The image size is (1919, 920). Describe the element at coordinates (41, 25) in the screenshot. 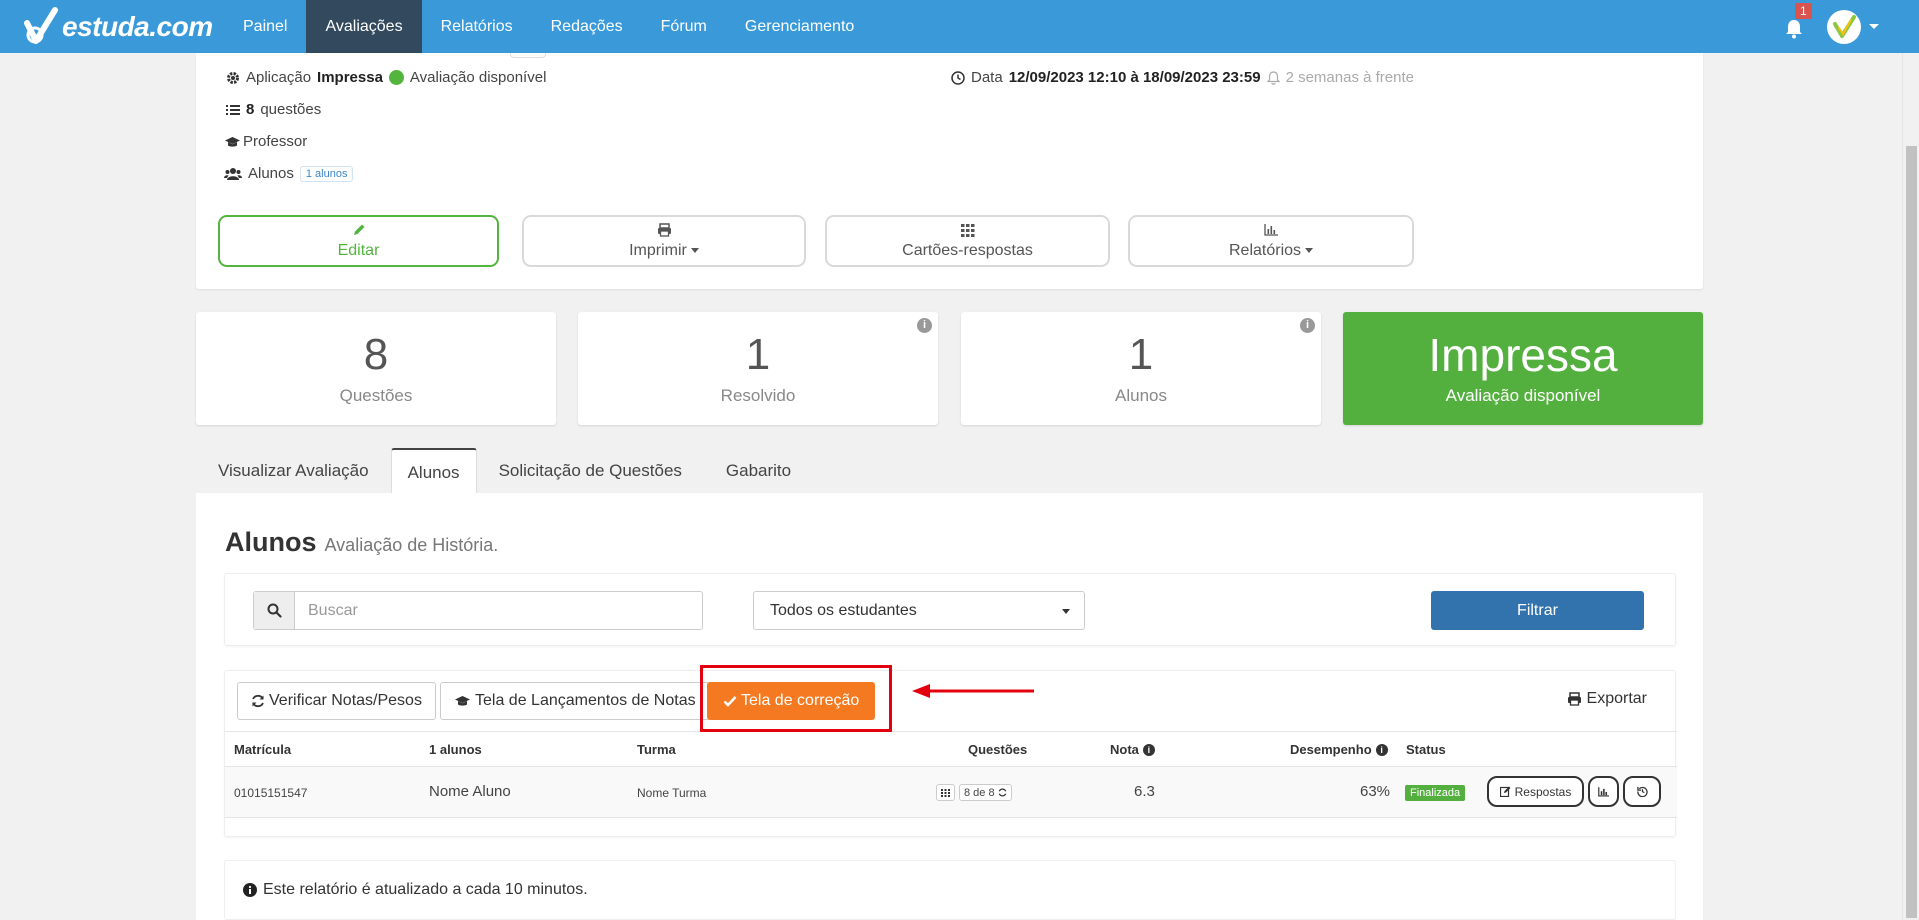

I see `checkmark-logo-icon` at that location.